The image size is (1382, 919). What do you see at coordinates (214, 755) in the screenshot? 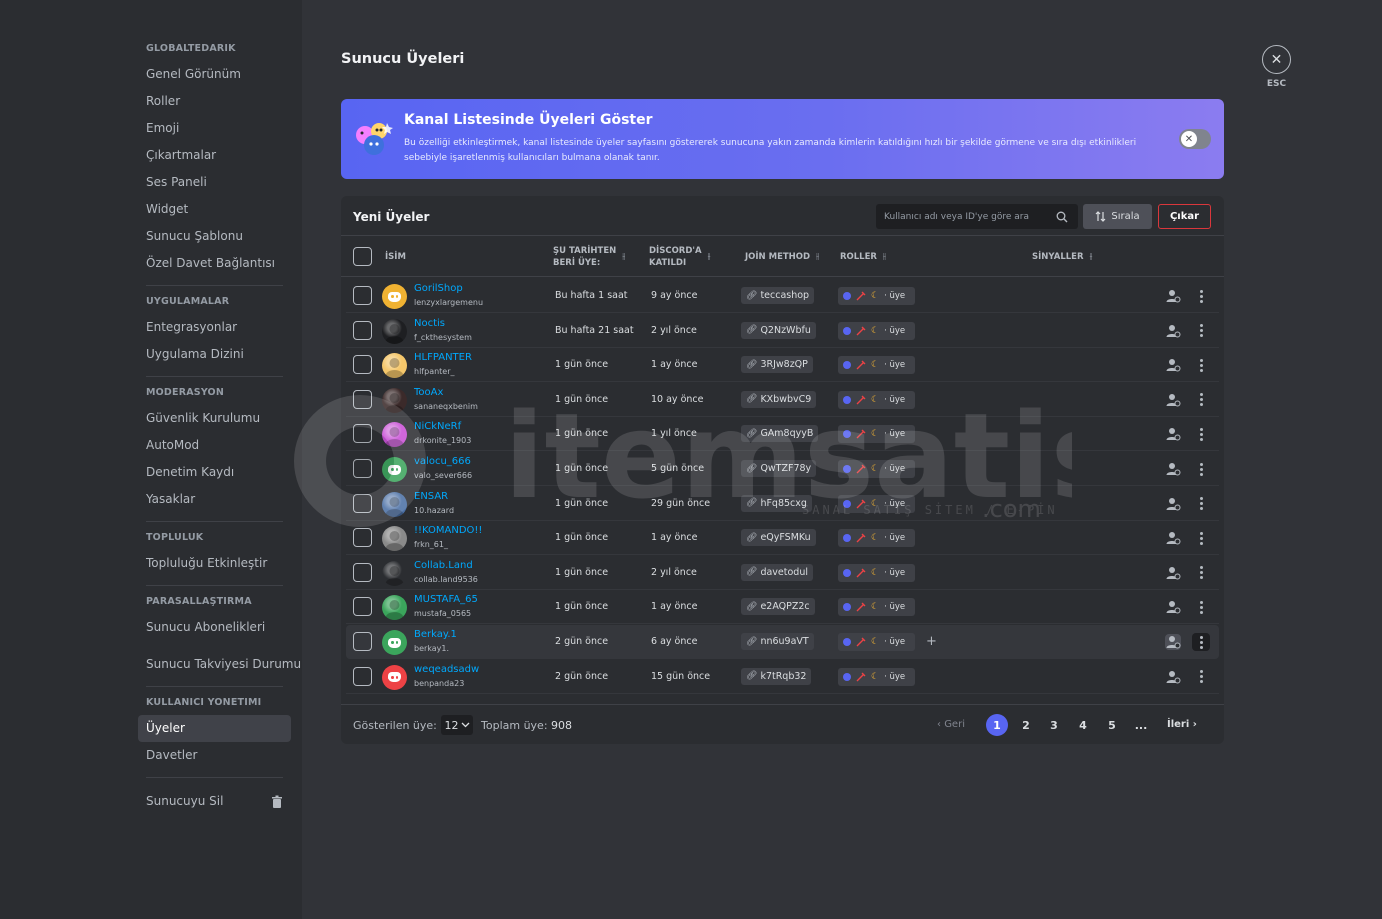
I see `sidebar-item-davetler: Davetler` at bounding box center [214, 755].